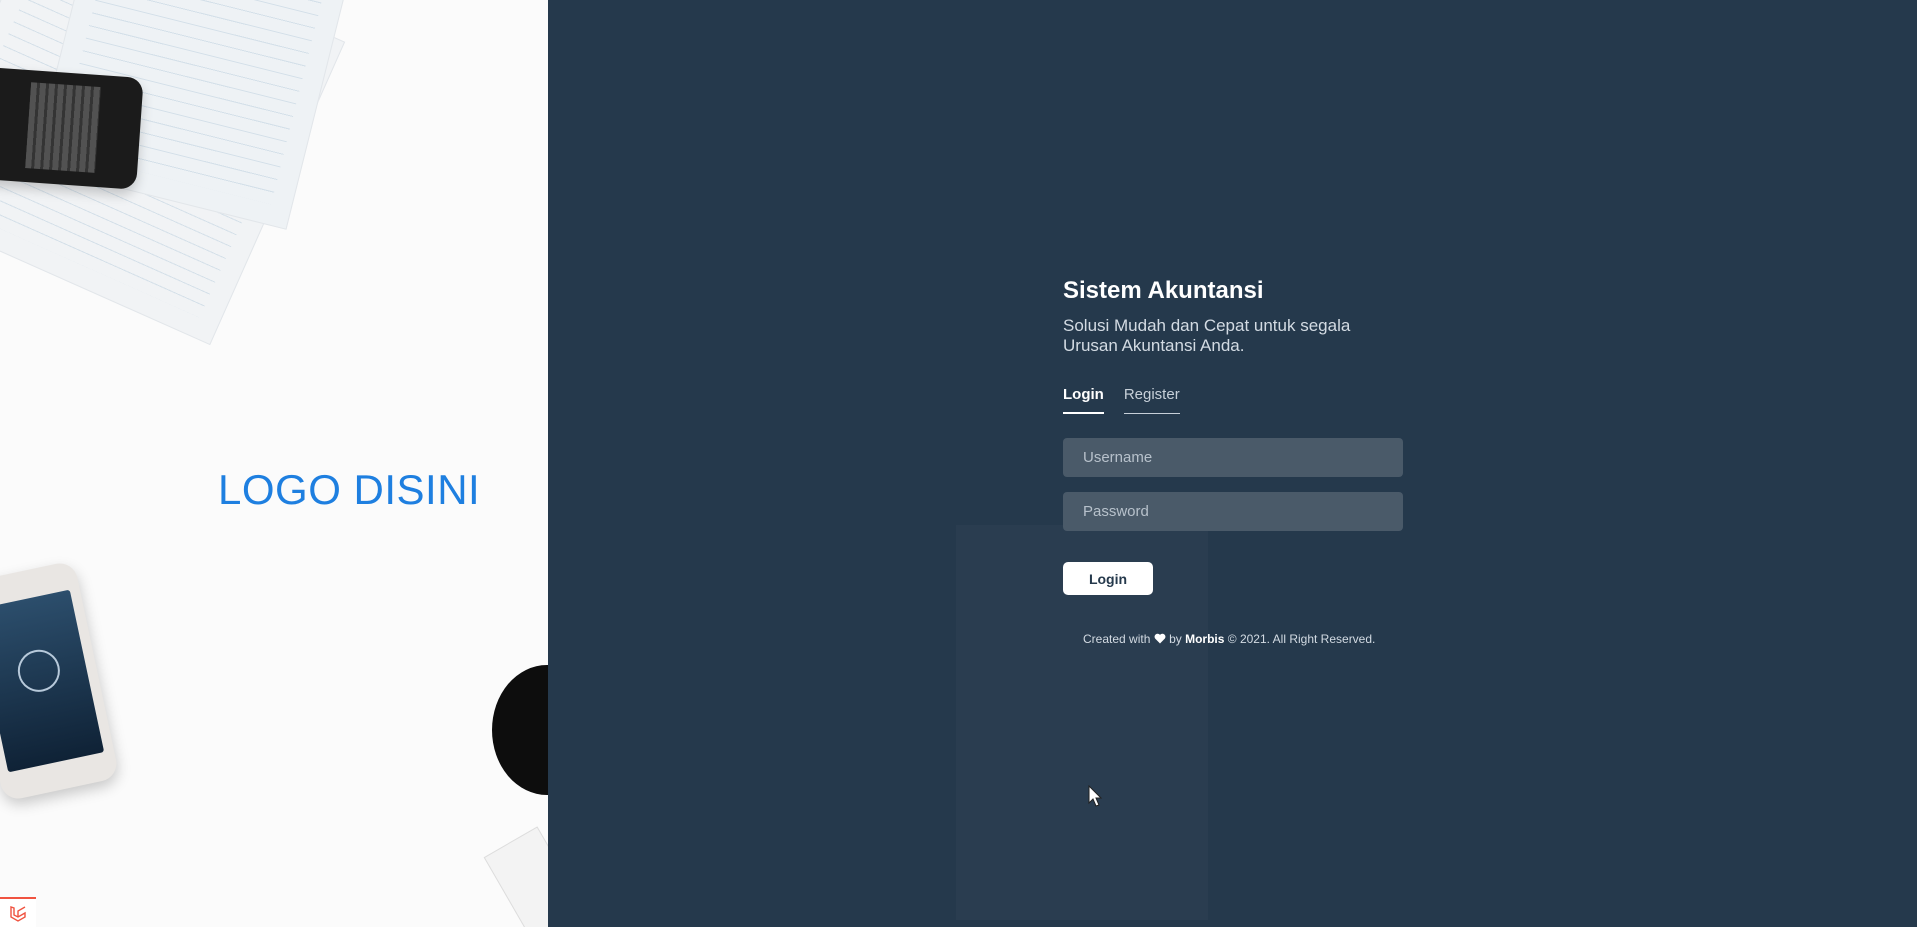 The image size is (1917, 927). Describe the element at coordinates (1117, 639) in the screenshot. I see `footer-prefix: Created with` at that location.